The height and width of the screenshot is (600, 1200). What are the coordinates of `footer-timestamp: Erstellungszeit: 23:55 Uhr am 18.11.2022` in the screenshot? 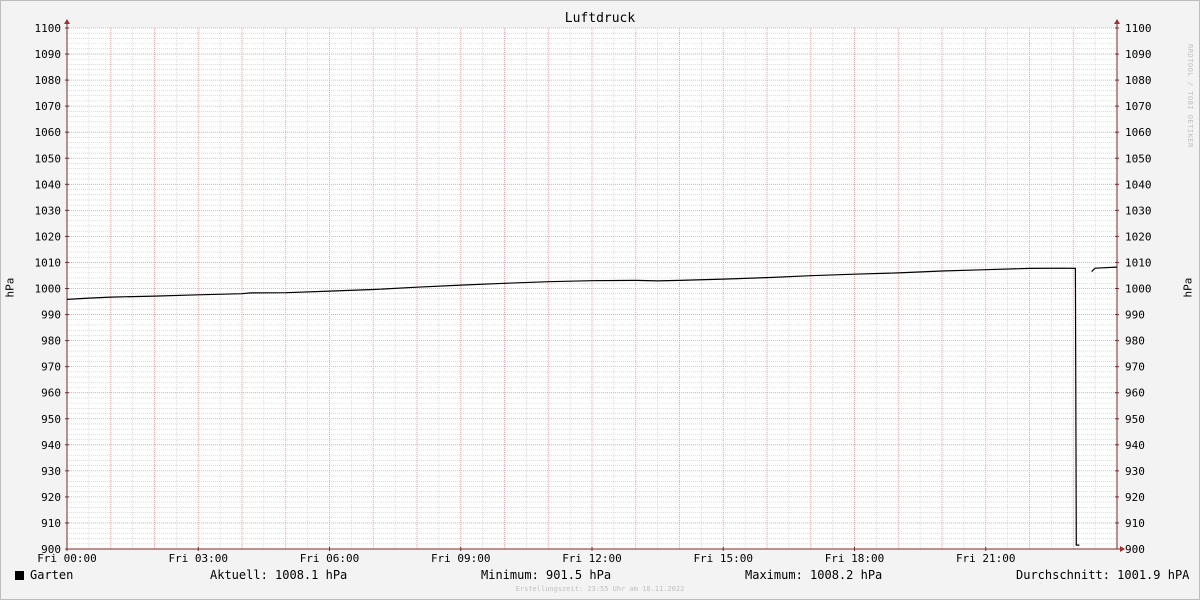 It's located at (600, 589).